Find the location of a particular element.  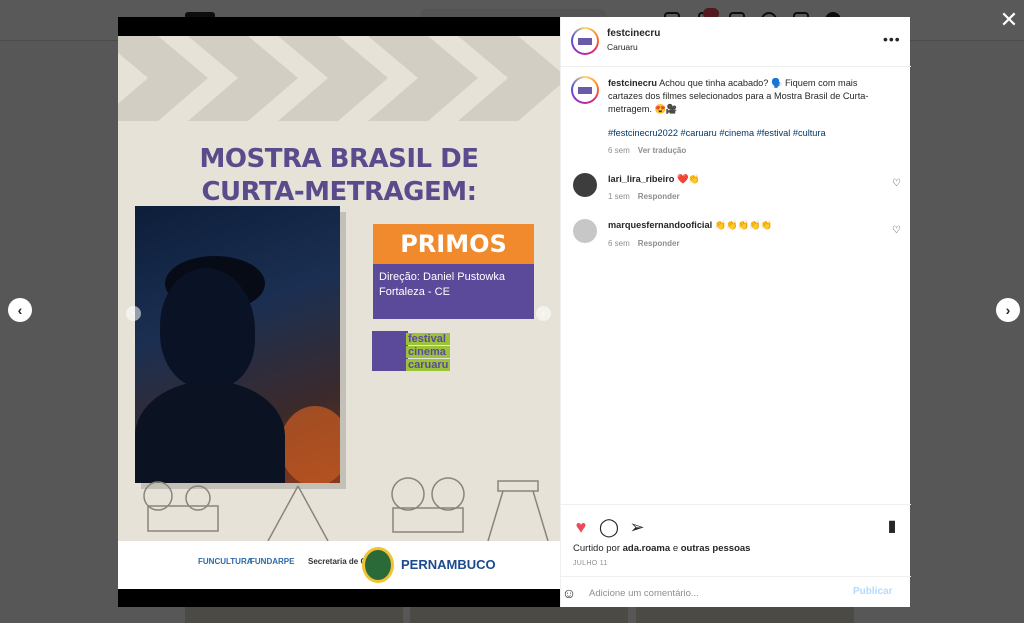

film-still is located at coordinates (237, 344).